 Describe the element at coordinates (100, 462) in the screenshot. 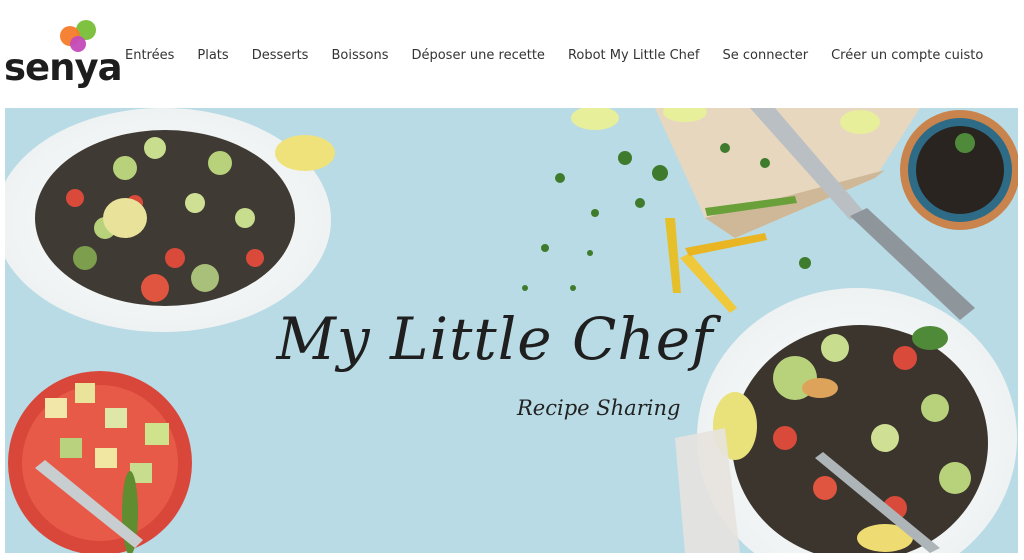

I see `bottom-left-bowl` at that location.